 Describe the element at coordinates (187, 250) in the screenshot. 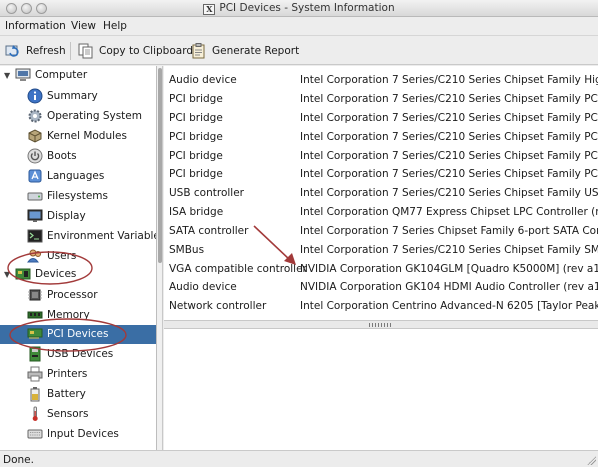

I see `device-type: SMBus` at that location.